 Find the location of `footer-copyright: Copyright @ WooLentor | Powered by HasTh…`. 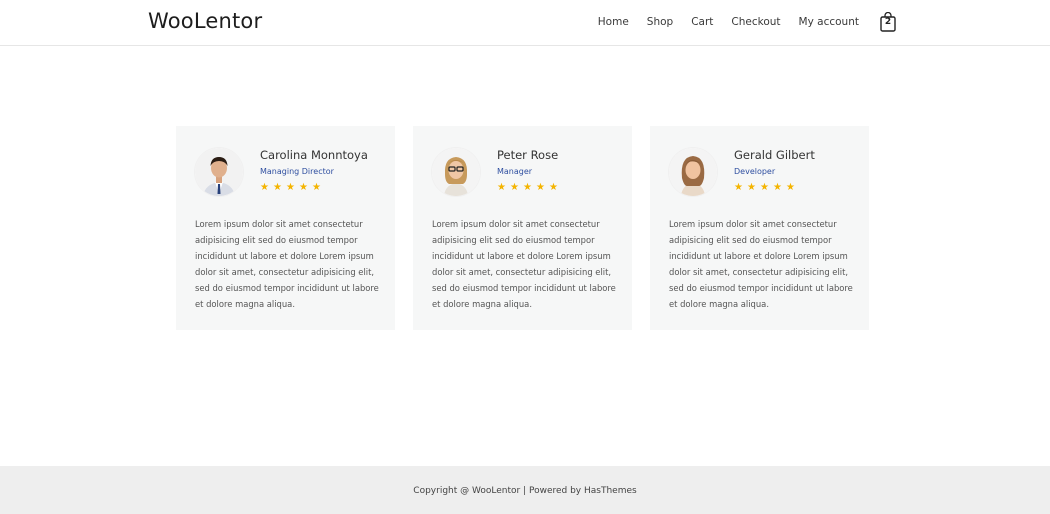

footer-copyright: Copyright @ WooLentor | Powered by HasTh… is located at coordinates (525, 491).